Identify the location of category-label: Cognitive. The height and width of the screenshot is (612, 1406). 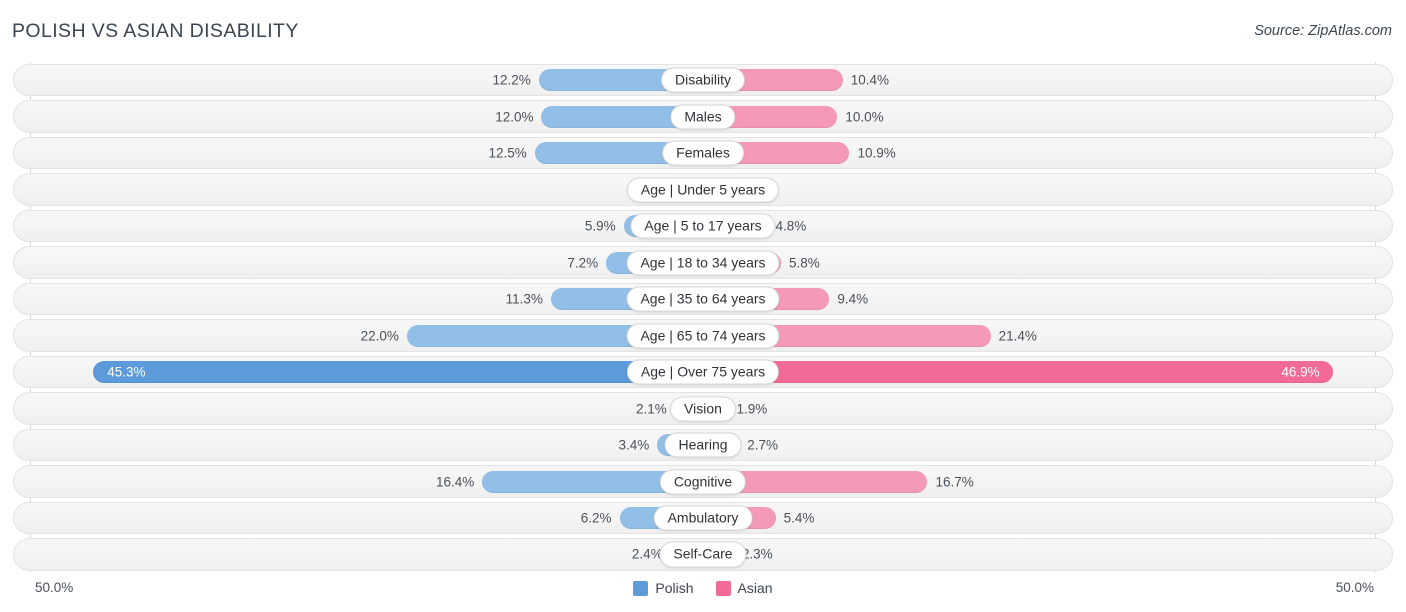
(703, 481).